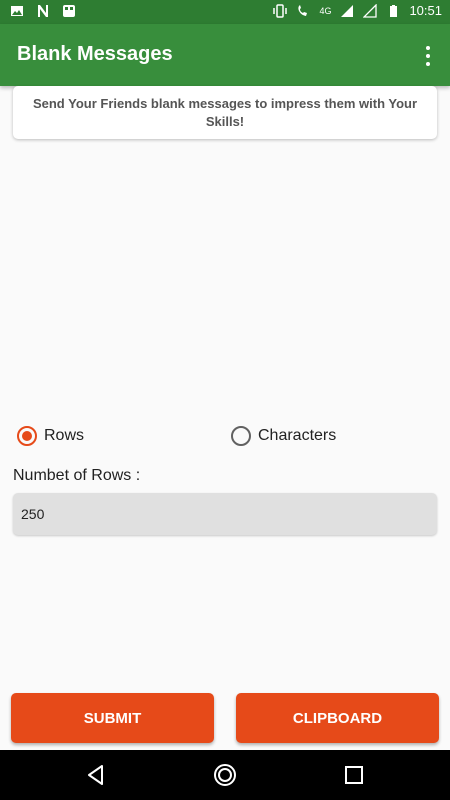 Image resolution: width=450 pixels, height=800 pixels. Describe the element at coordinates (225, 514) in the screenshot. I see `rows-input: 250` at that location.